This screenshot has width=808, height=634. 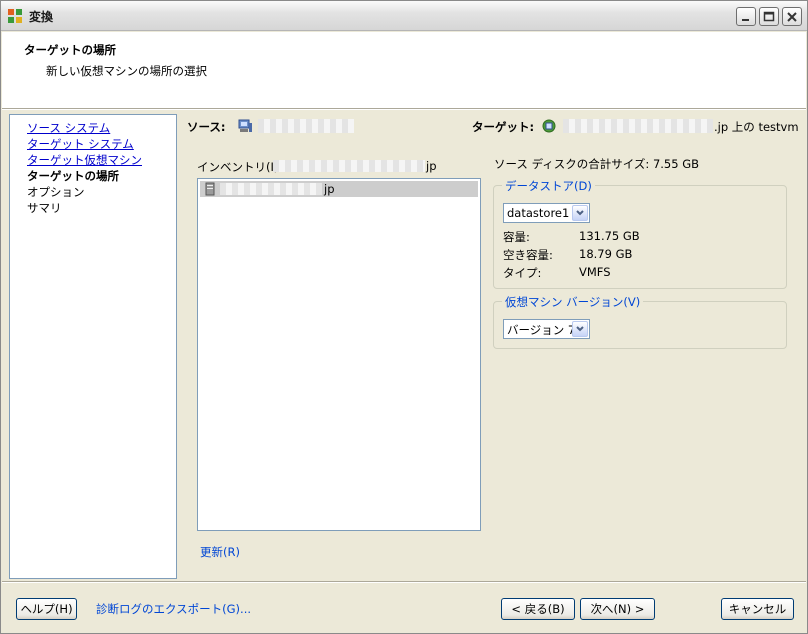 What do you see at coordinates (548, 186) in the screenshot?
I see `datastore-legend: データストア(D)` at bounding box center [548, 186].